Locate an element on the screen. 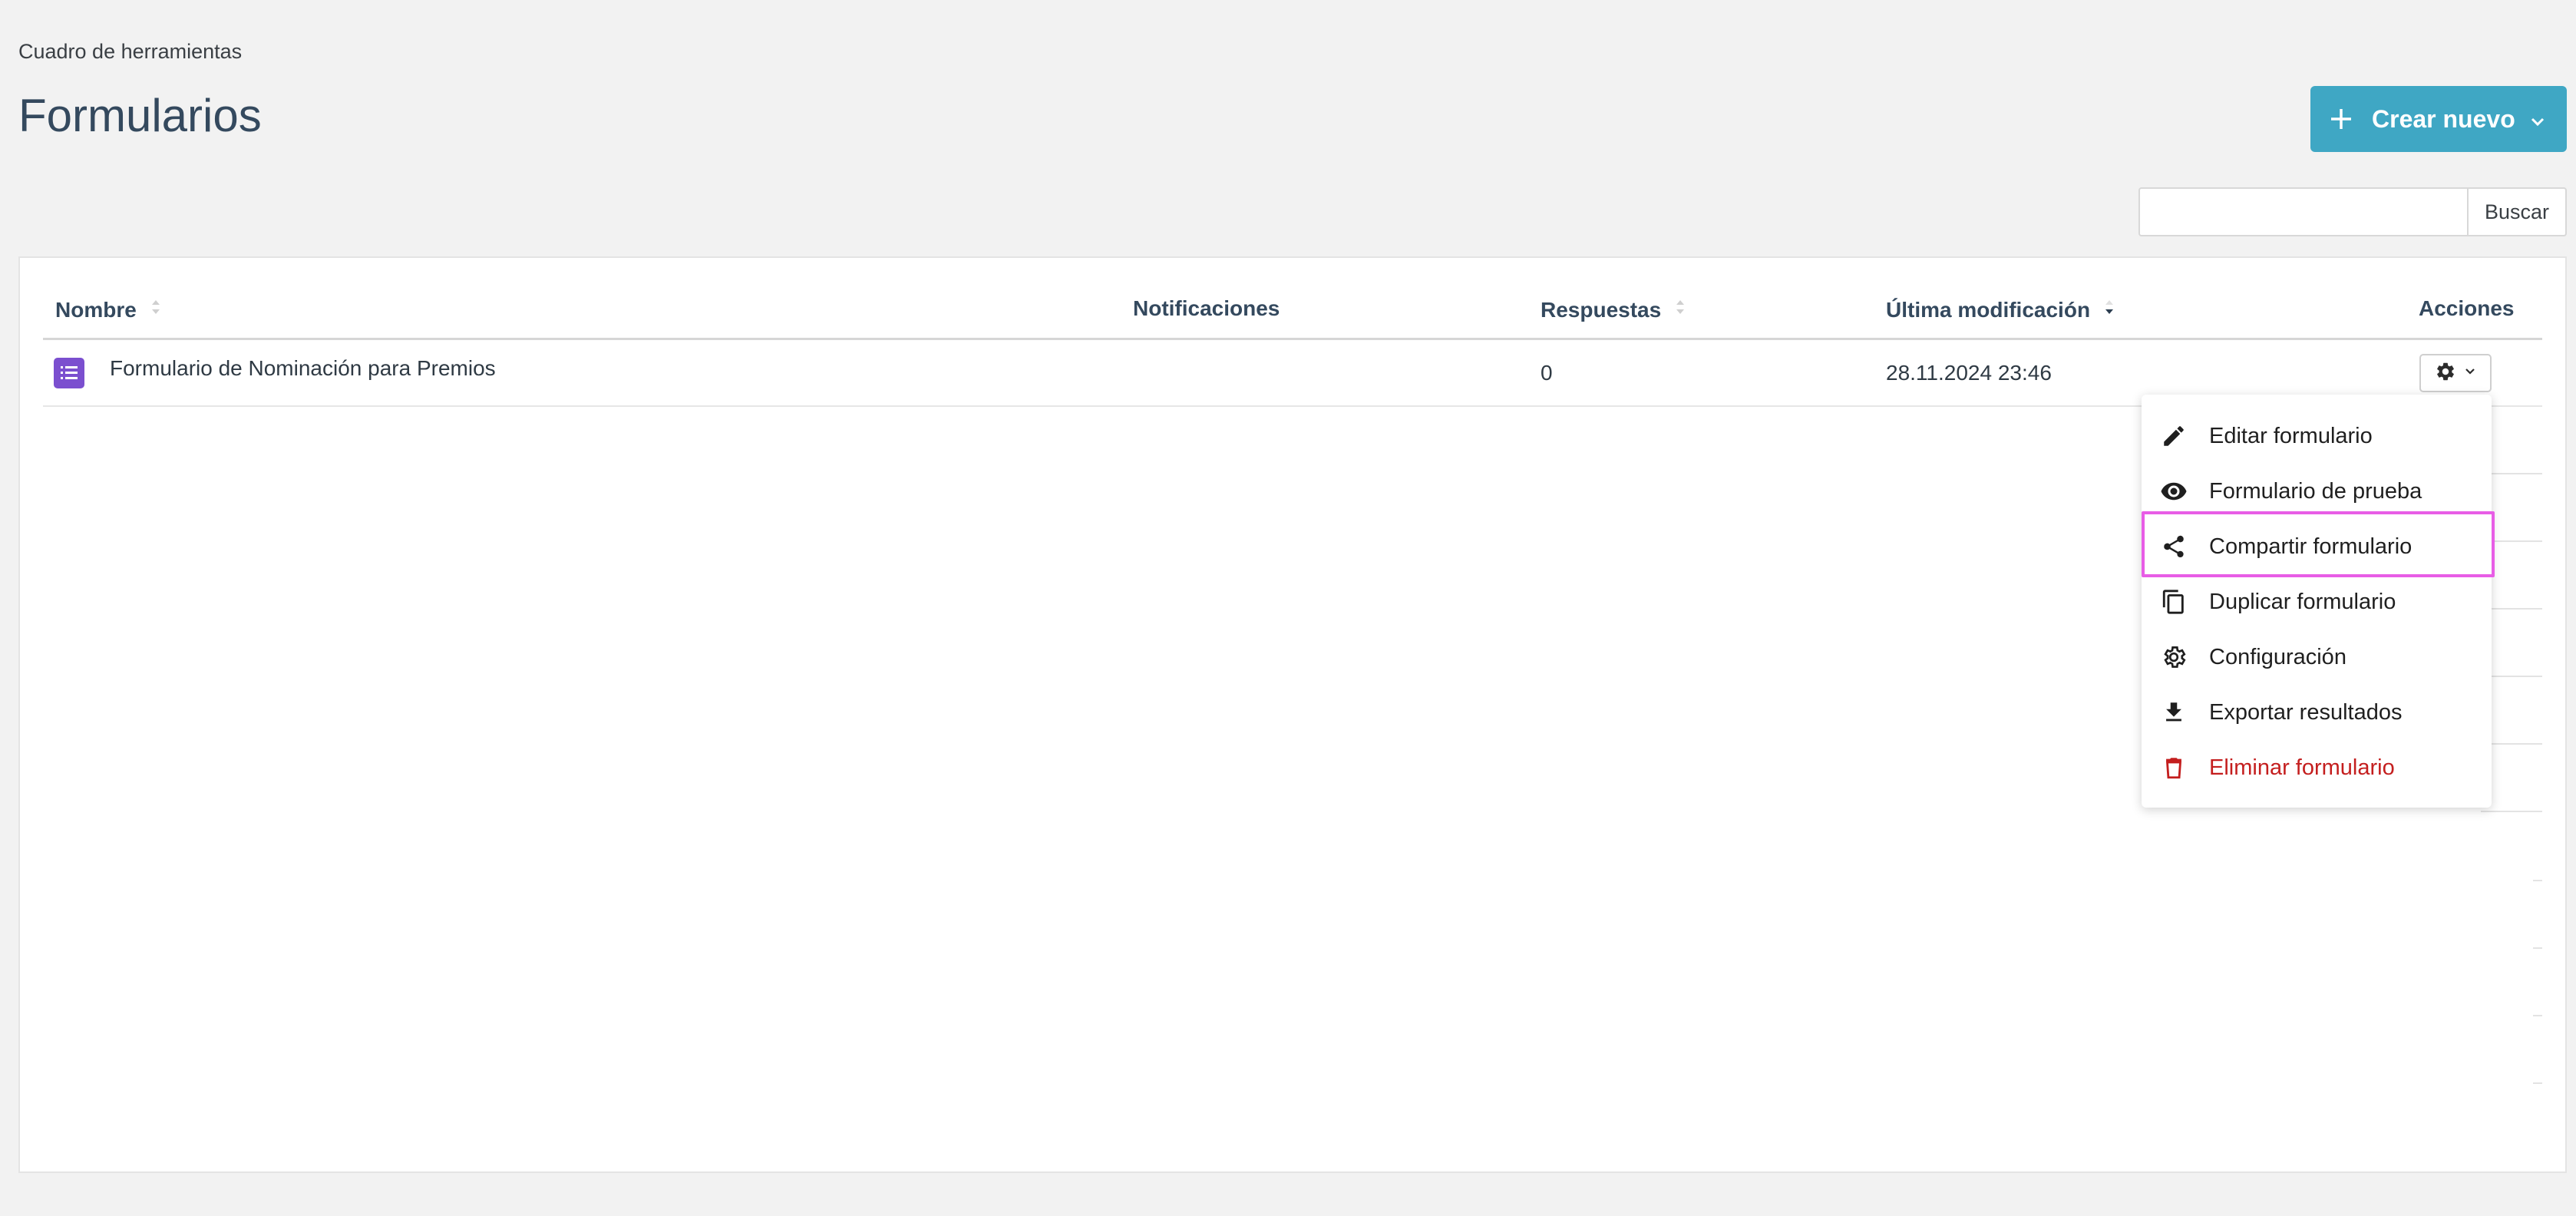  column-header-modified: Última modificación is located at coordinates (2000, 309).